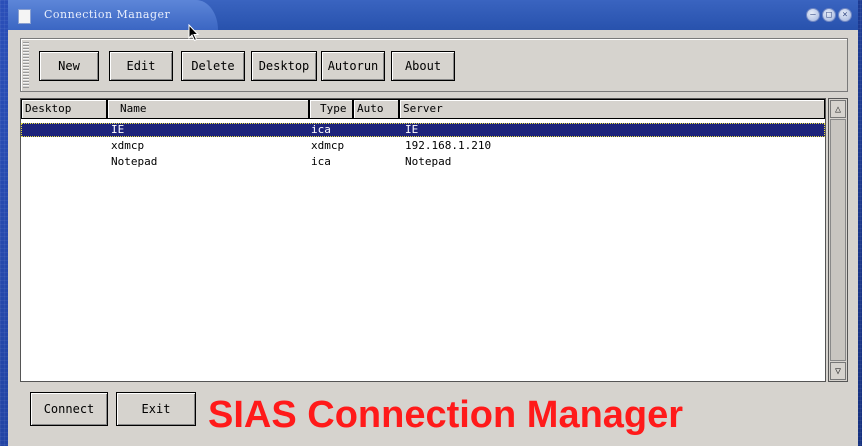 The width and height of the screenshot is (862, 446). What do you see at coordinates (328, 145) in the screenshot?
I see `cell-type: xdmcp` at bounding box center [328, 145].